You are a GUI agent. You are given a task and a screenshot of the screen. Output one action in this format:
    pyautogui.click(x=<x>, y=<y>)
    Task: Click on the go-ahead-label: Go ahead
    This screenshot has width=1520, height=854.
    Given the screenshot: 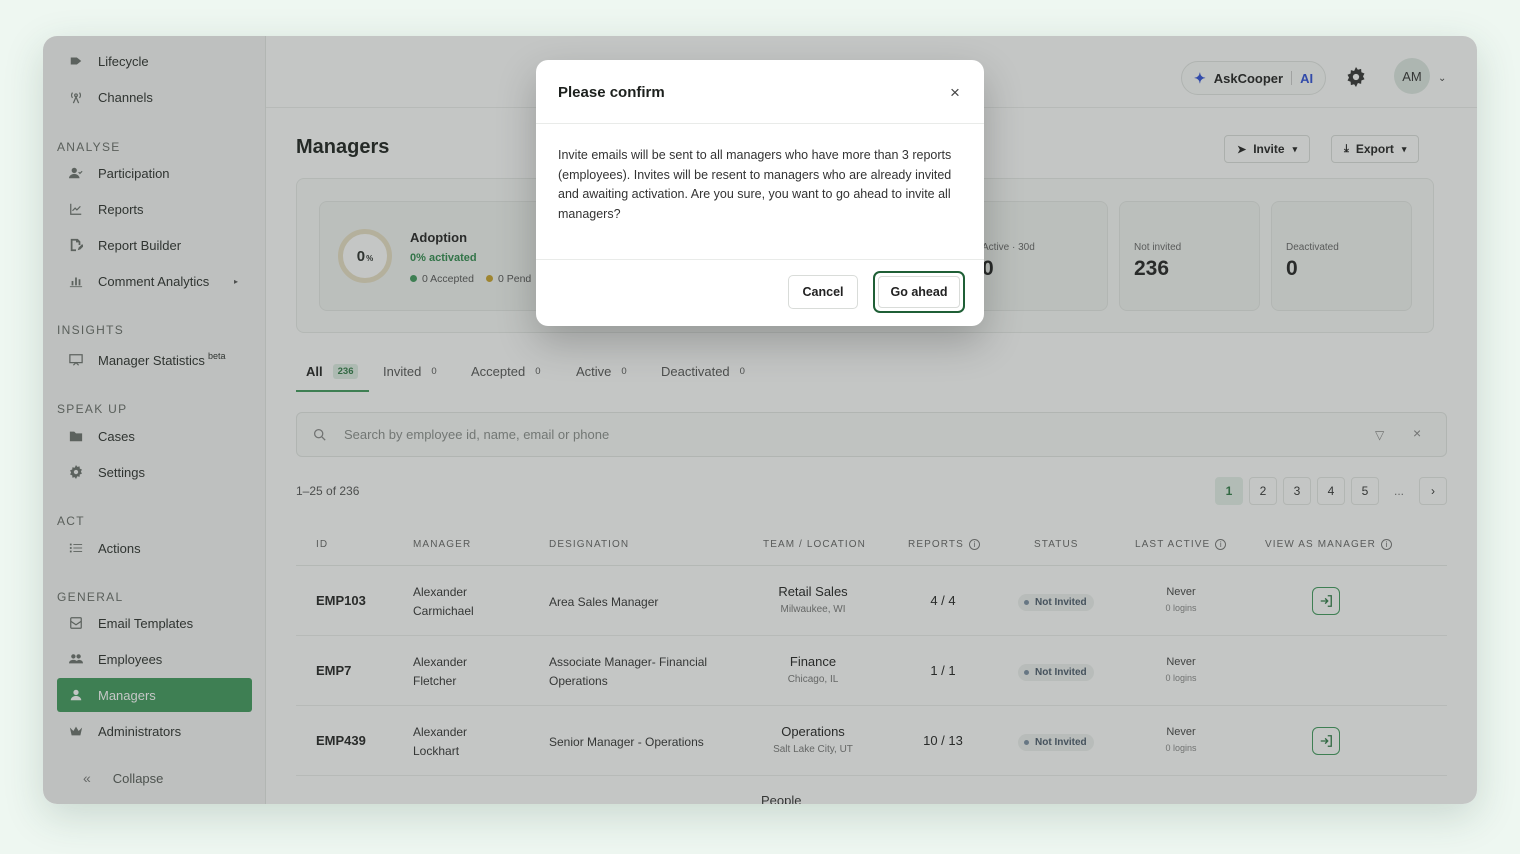 What is the action you would take?
    pyautogui.click(x=919, y=292)
    